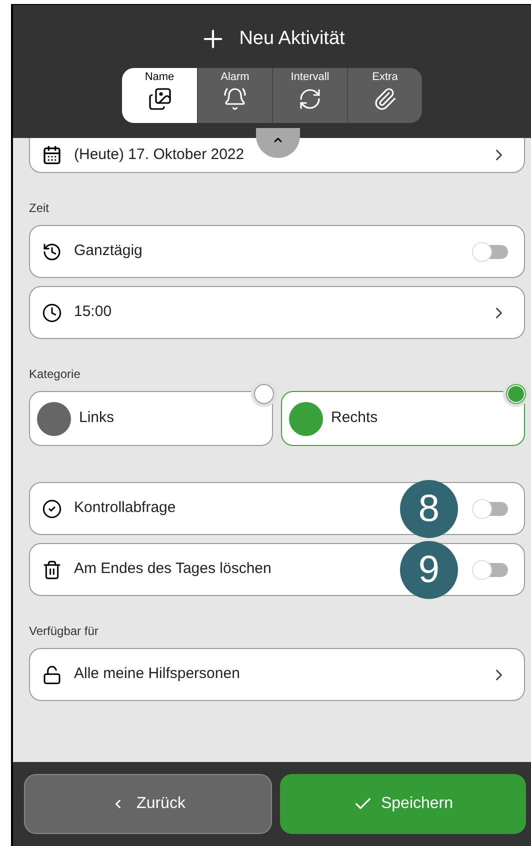  Describe the element at coordinates (354, 418) in the screenshot. I see `category-label: Rechts` at that location.